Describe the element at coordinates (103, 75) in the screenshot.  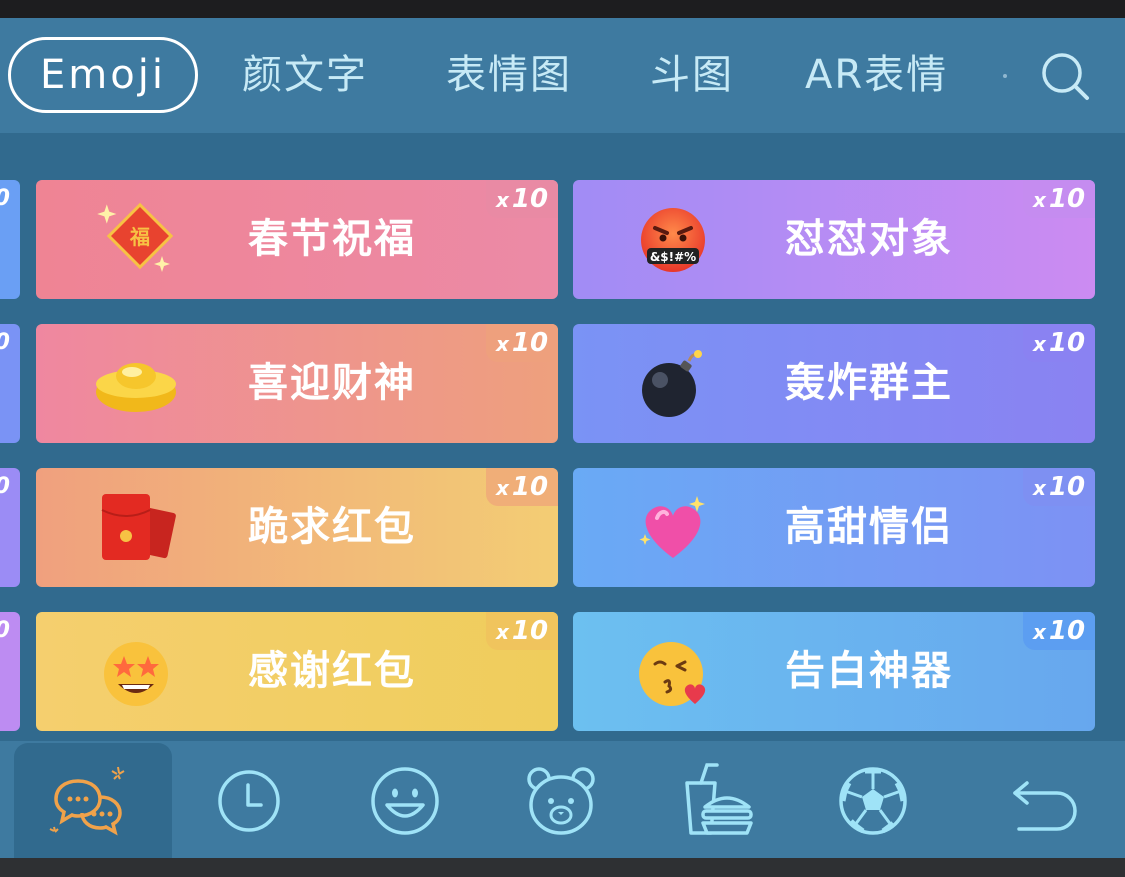
I see `tab-emoji: Emoji` at that location.